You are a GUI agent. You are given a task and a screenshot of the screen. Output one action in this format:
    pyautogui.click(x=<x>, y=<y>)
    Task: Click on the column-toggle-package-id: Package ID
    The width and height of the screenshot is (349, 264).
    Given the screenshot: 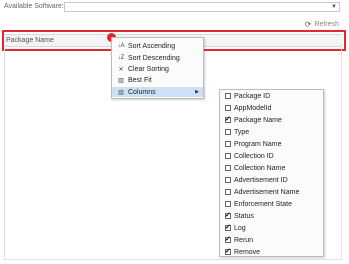 What is the action you would take?
    pyautogui.click(x=247, y=96)
    